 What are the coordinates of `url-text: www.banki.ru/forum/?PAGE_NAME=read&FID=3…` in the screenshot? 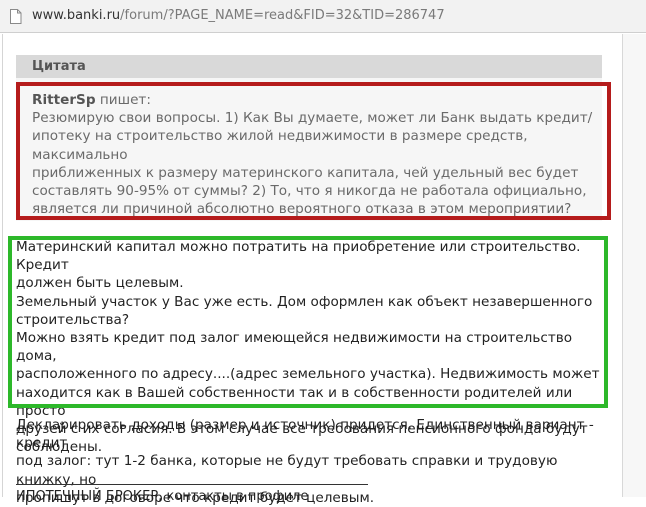 It's located at (238, 15).